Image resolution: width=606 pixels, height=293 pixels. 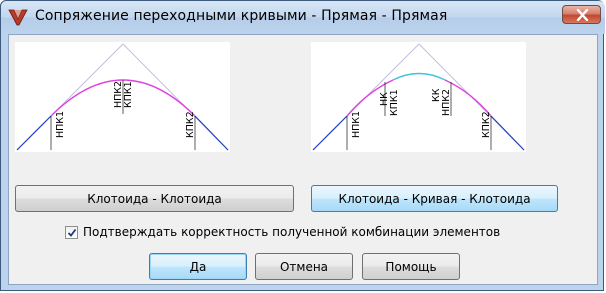 What do you see at coordinates (18, 17) in the screenshot?
I see `app-logo-icon` at bounding box center [18, 17].